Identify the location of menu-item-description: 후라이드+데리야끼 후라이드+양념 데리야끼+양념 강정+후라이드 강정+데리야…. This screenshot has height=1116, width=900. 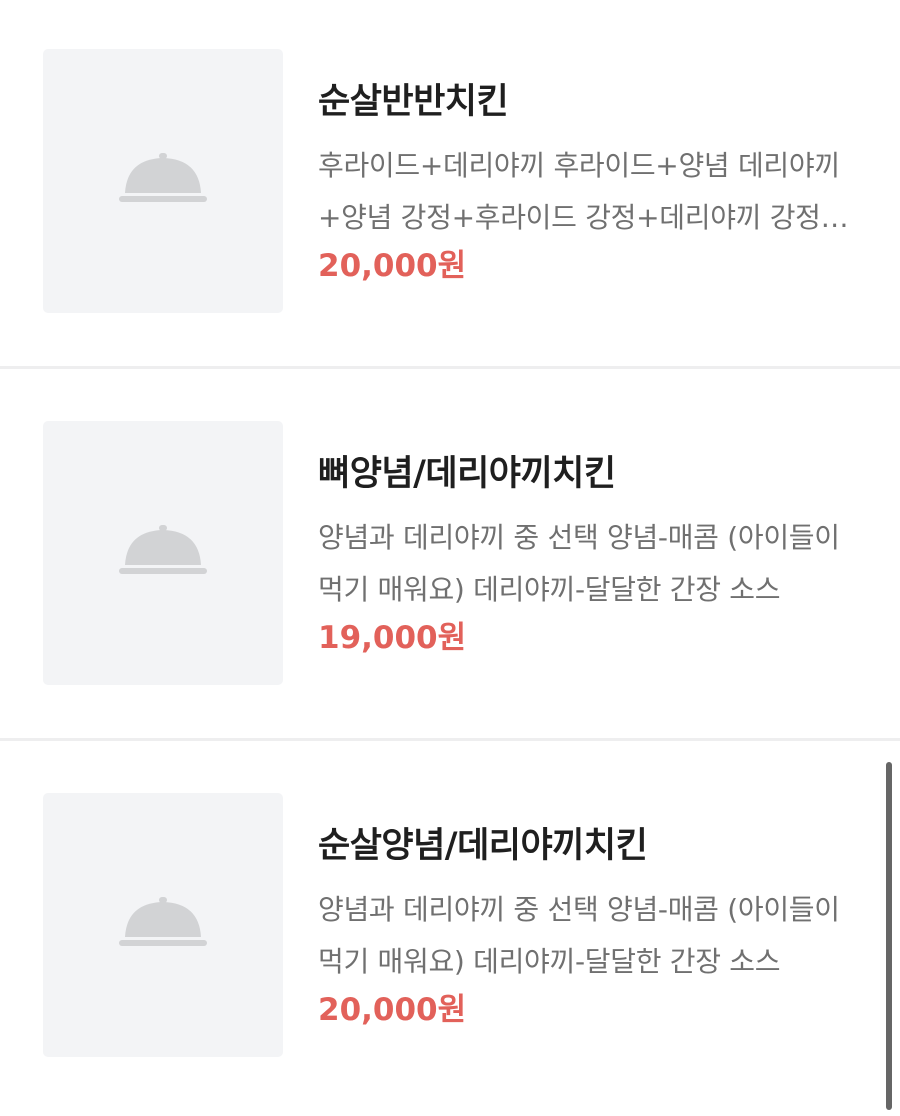
(579, 191).